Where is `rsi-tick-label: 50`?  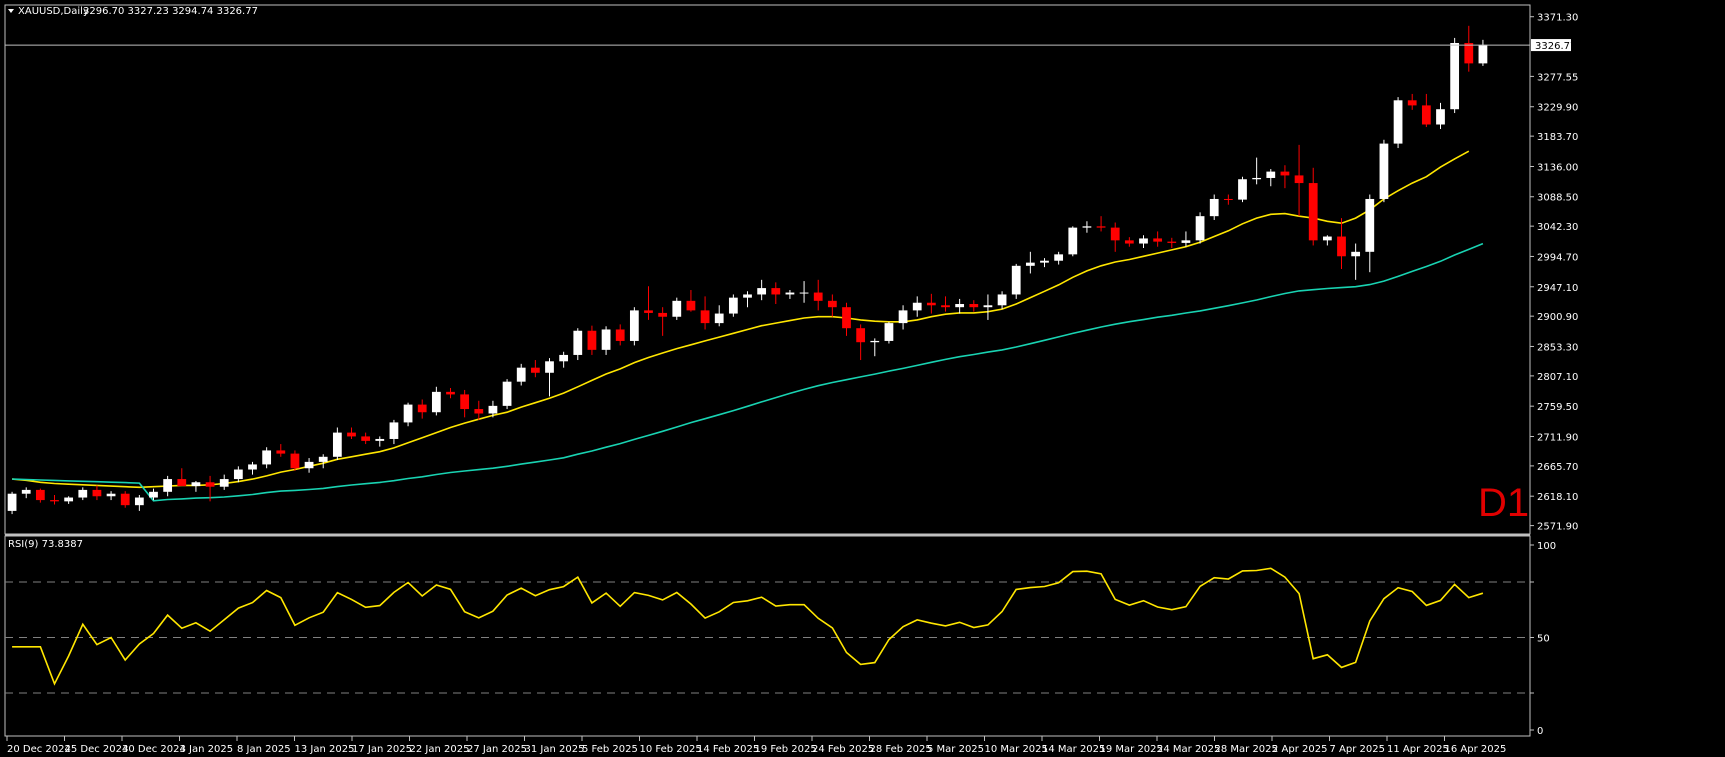 rsi-tick-label: 50 is located at coordinates (1543, 639).